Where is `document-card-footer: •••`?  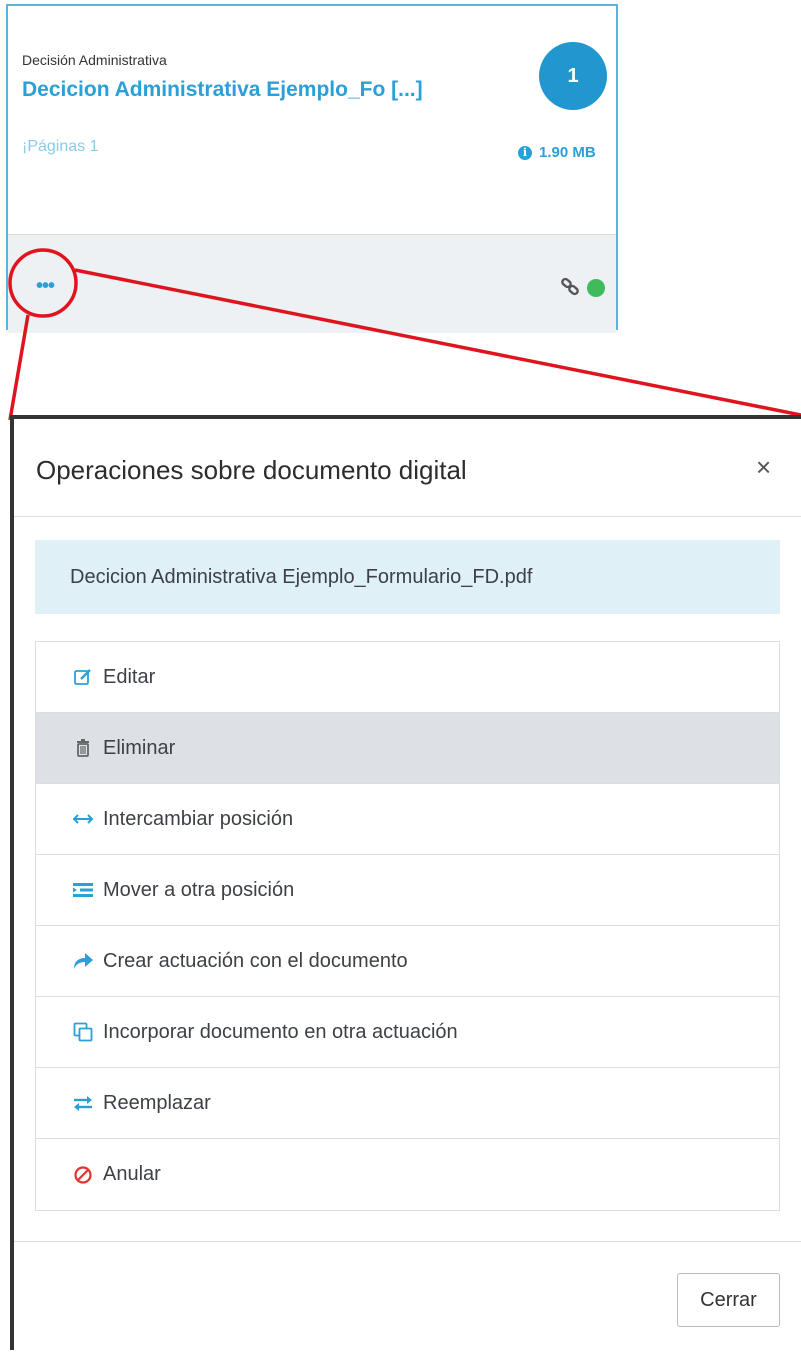
document-card-footer: ••• is located at coordinates (312, 283).